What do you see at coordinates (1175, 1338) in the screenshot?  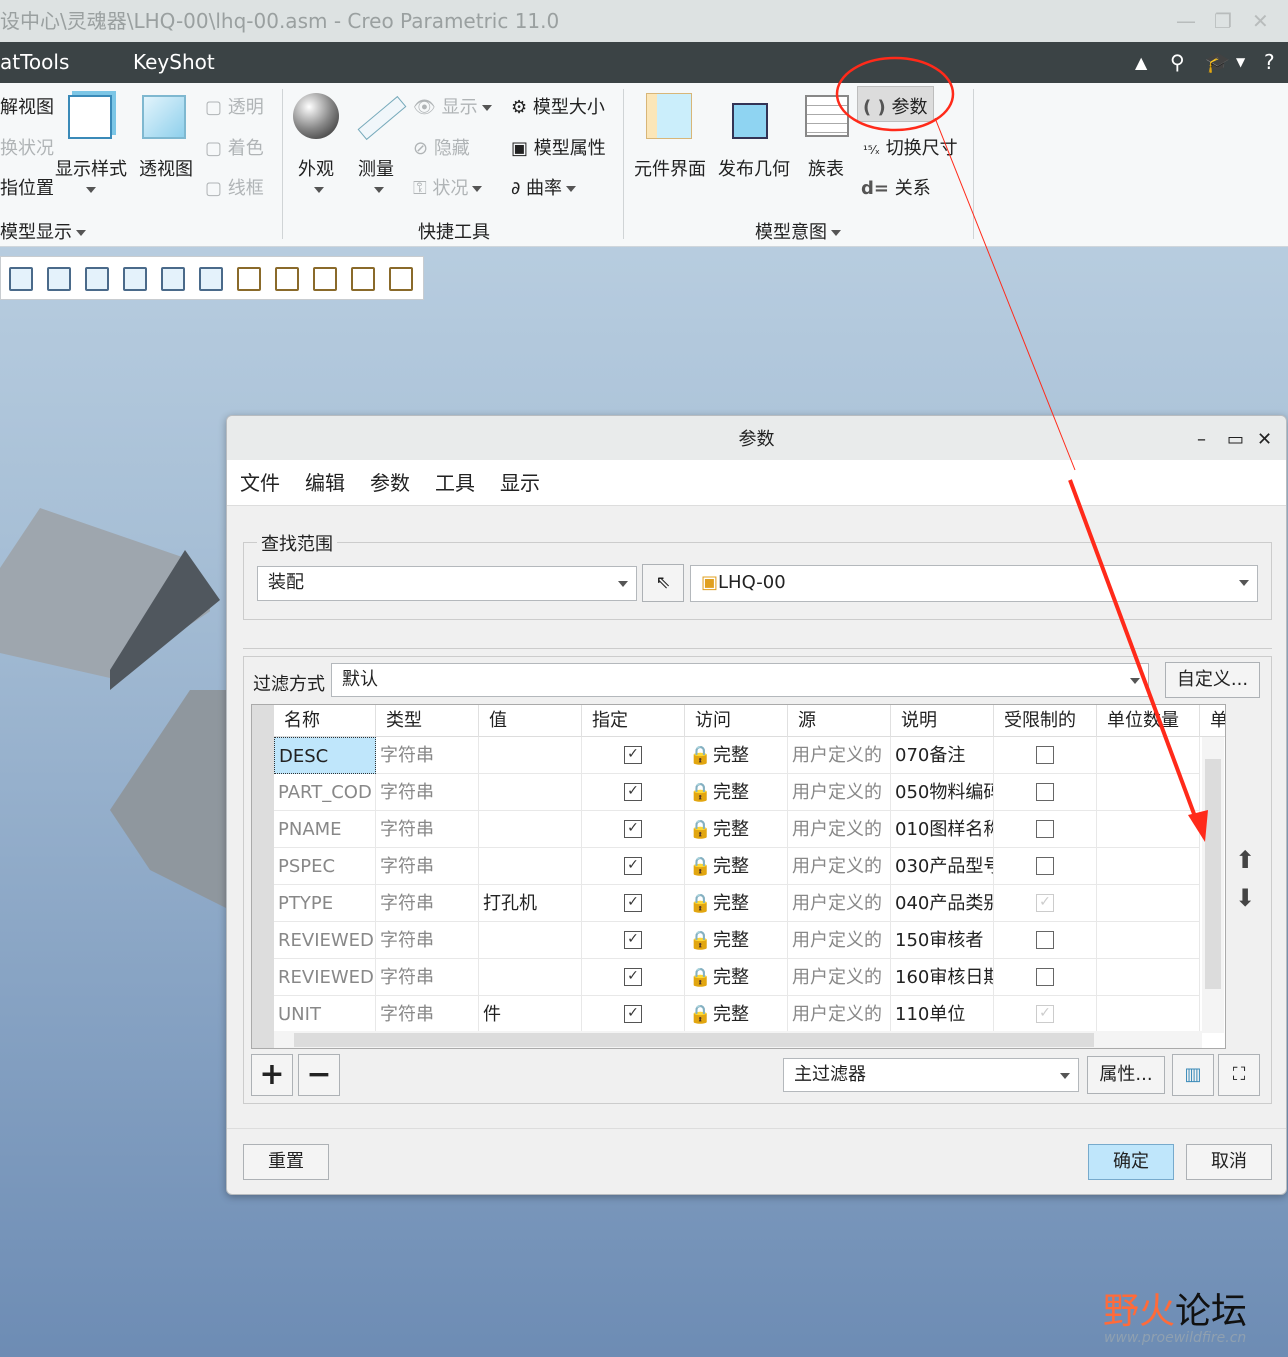 I see `watermark-url: www.proewildfire.cn` at bounding box center [1175, 1338].